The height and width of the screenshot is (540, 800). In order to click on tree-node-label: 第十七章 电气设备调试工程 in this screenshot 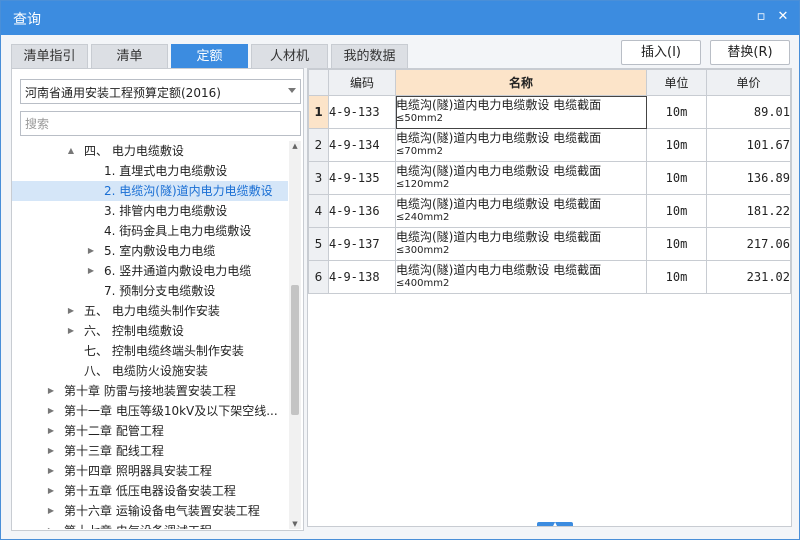, I will do `click(138, 525)`.